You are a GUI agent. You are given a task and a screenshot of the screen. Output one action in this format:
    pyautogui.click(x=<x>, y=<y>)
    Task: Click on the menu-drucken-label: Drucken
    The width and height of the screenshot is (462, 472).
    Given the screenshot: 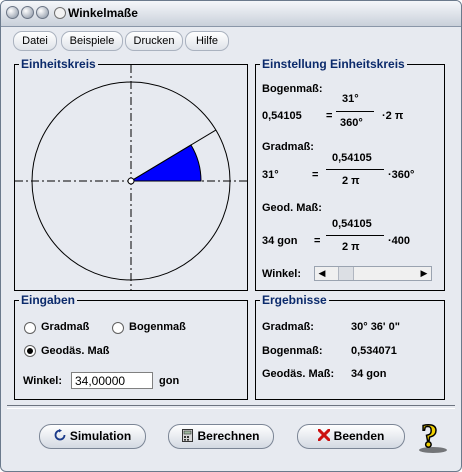 What is the action you would take?
    pyautogui.click(x=154, y=41)
    